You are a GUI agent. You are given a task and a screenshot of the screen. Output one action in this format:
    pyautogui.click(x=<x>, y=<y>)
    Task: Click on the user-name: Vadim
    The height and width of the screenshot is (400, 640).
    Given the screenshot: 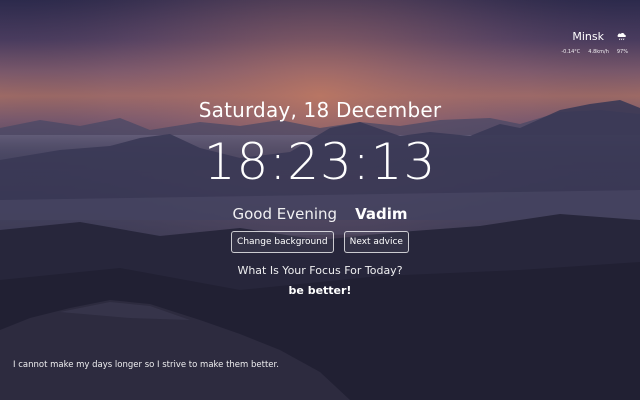 What is the action you would take?
    pyautogui.click(x=381, y=214)
    